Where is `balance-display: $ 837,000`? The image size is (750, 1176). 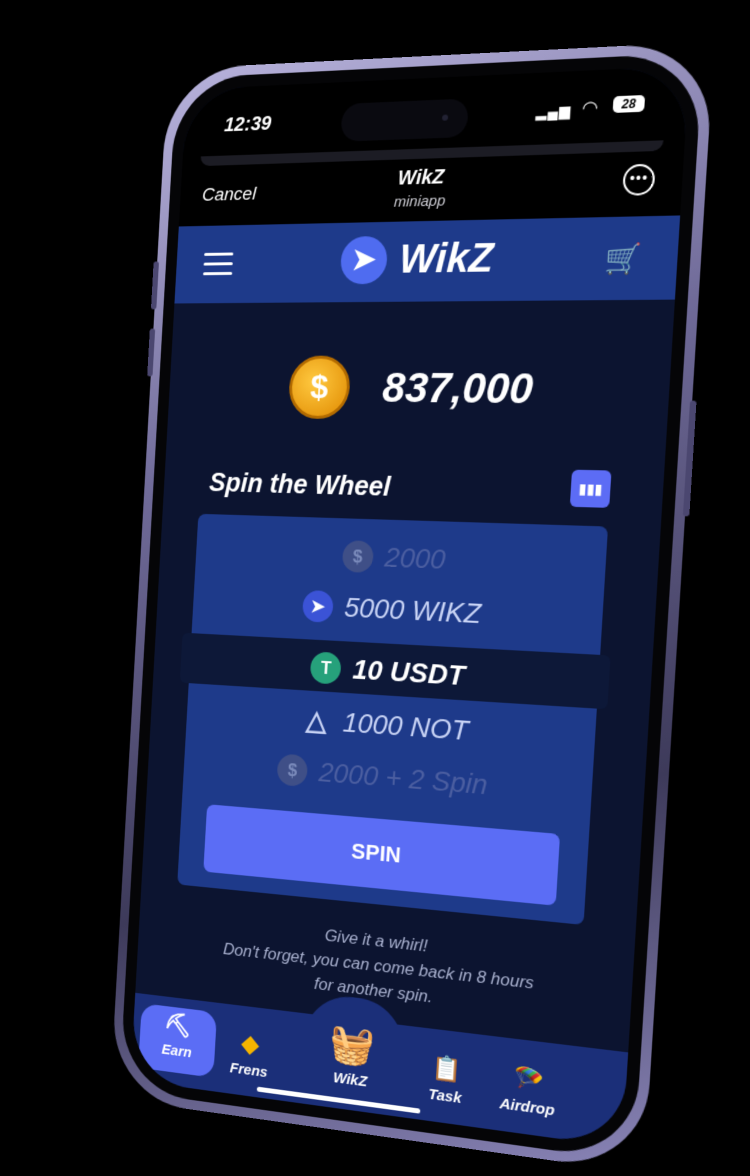 balance-display: $ 837,000 is located at coordinates (419, 389).